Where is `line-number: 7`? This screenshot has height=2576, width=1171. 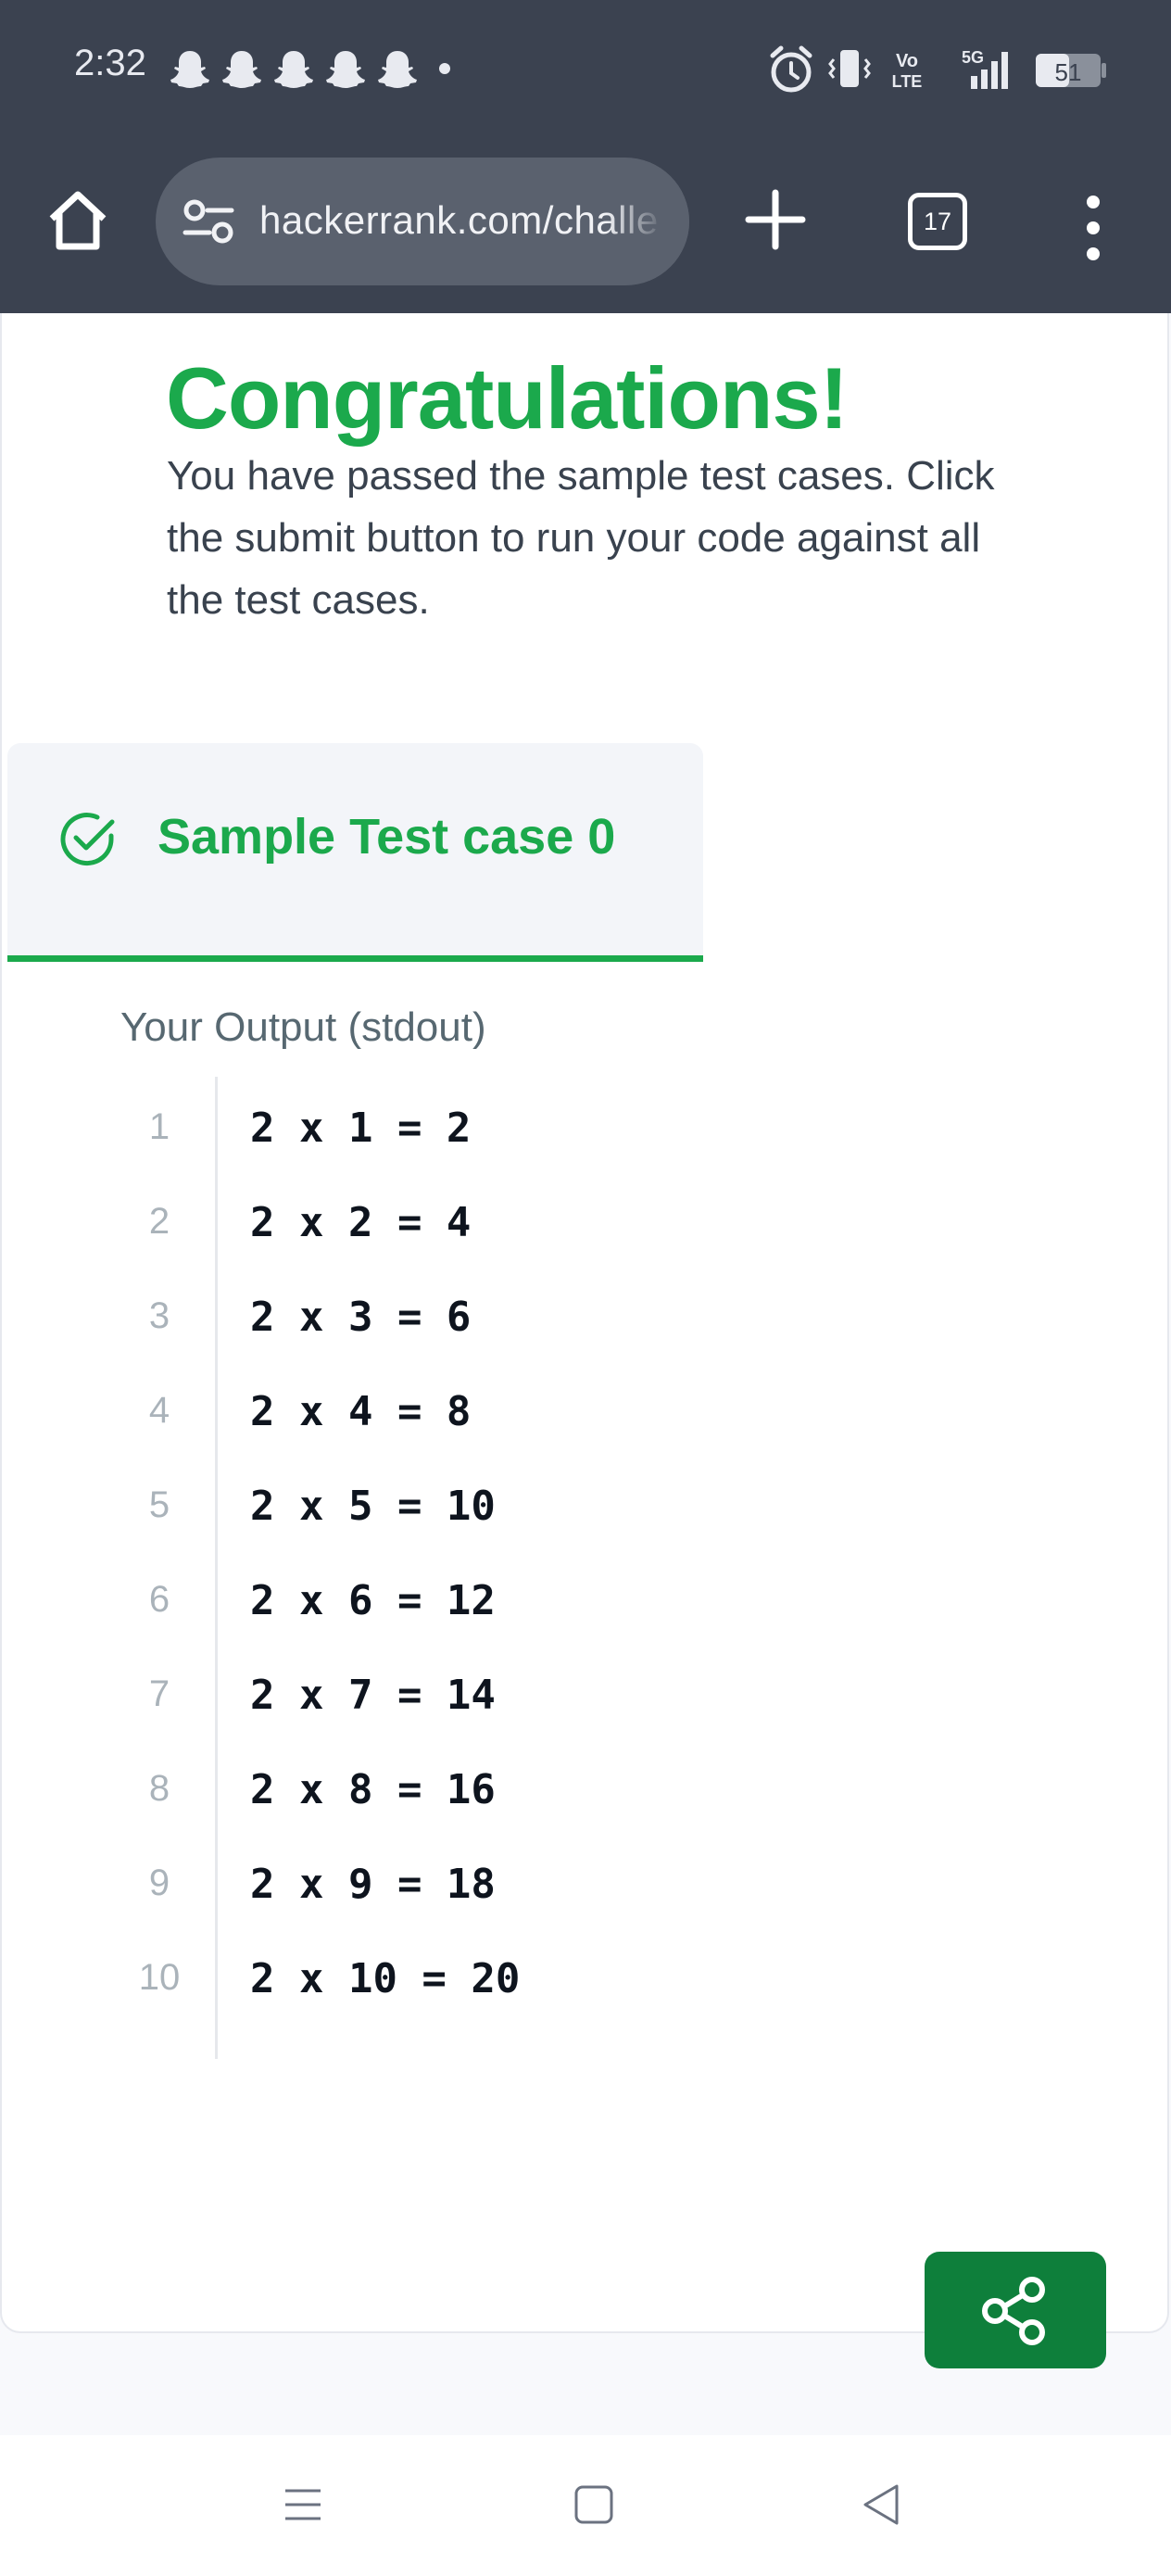
line-number: 7 is located at coordinates (159, 1693).